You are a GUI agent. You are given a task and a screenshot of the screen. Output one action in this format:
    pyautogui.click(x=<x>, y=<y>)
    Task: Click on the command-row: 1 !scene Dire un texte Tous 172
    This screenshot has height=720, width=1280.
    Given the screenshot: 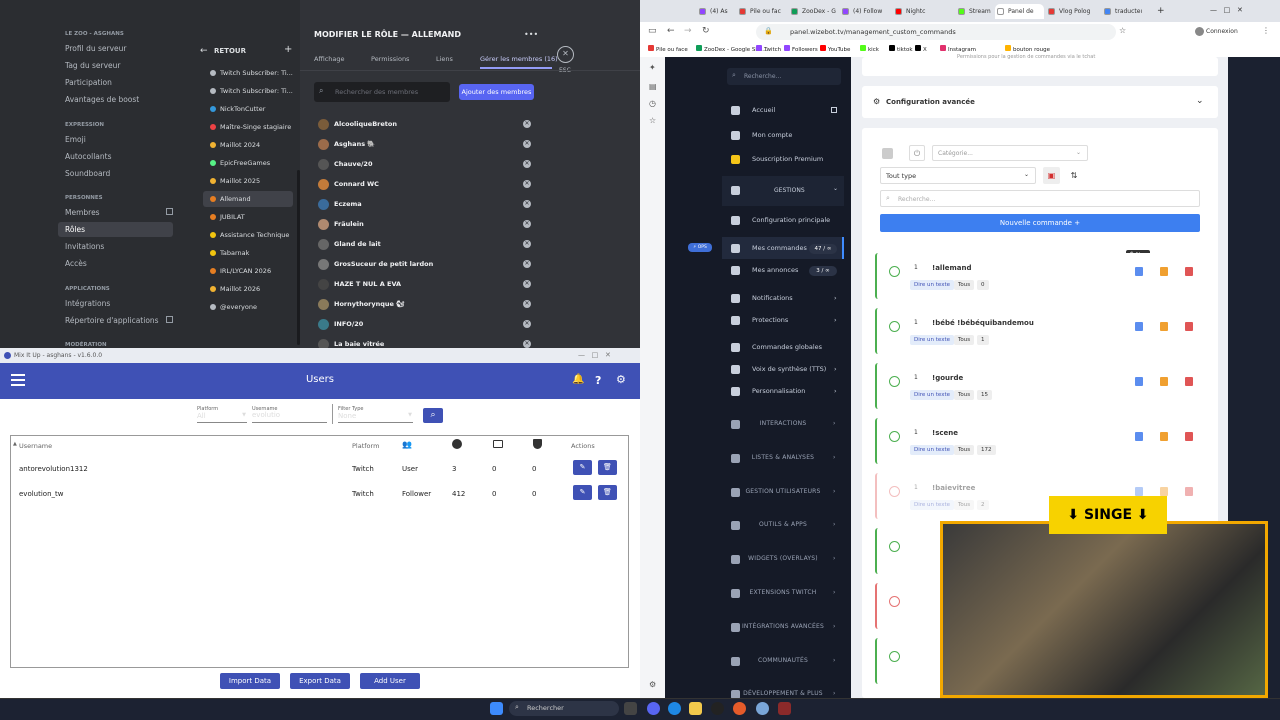 What is the action you would take?
    pyautogui.click(x=1040, y=441)
    